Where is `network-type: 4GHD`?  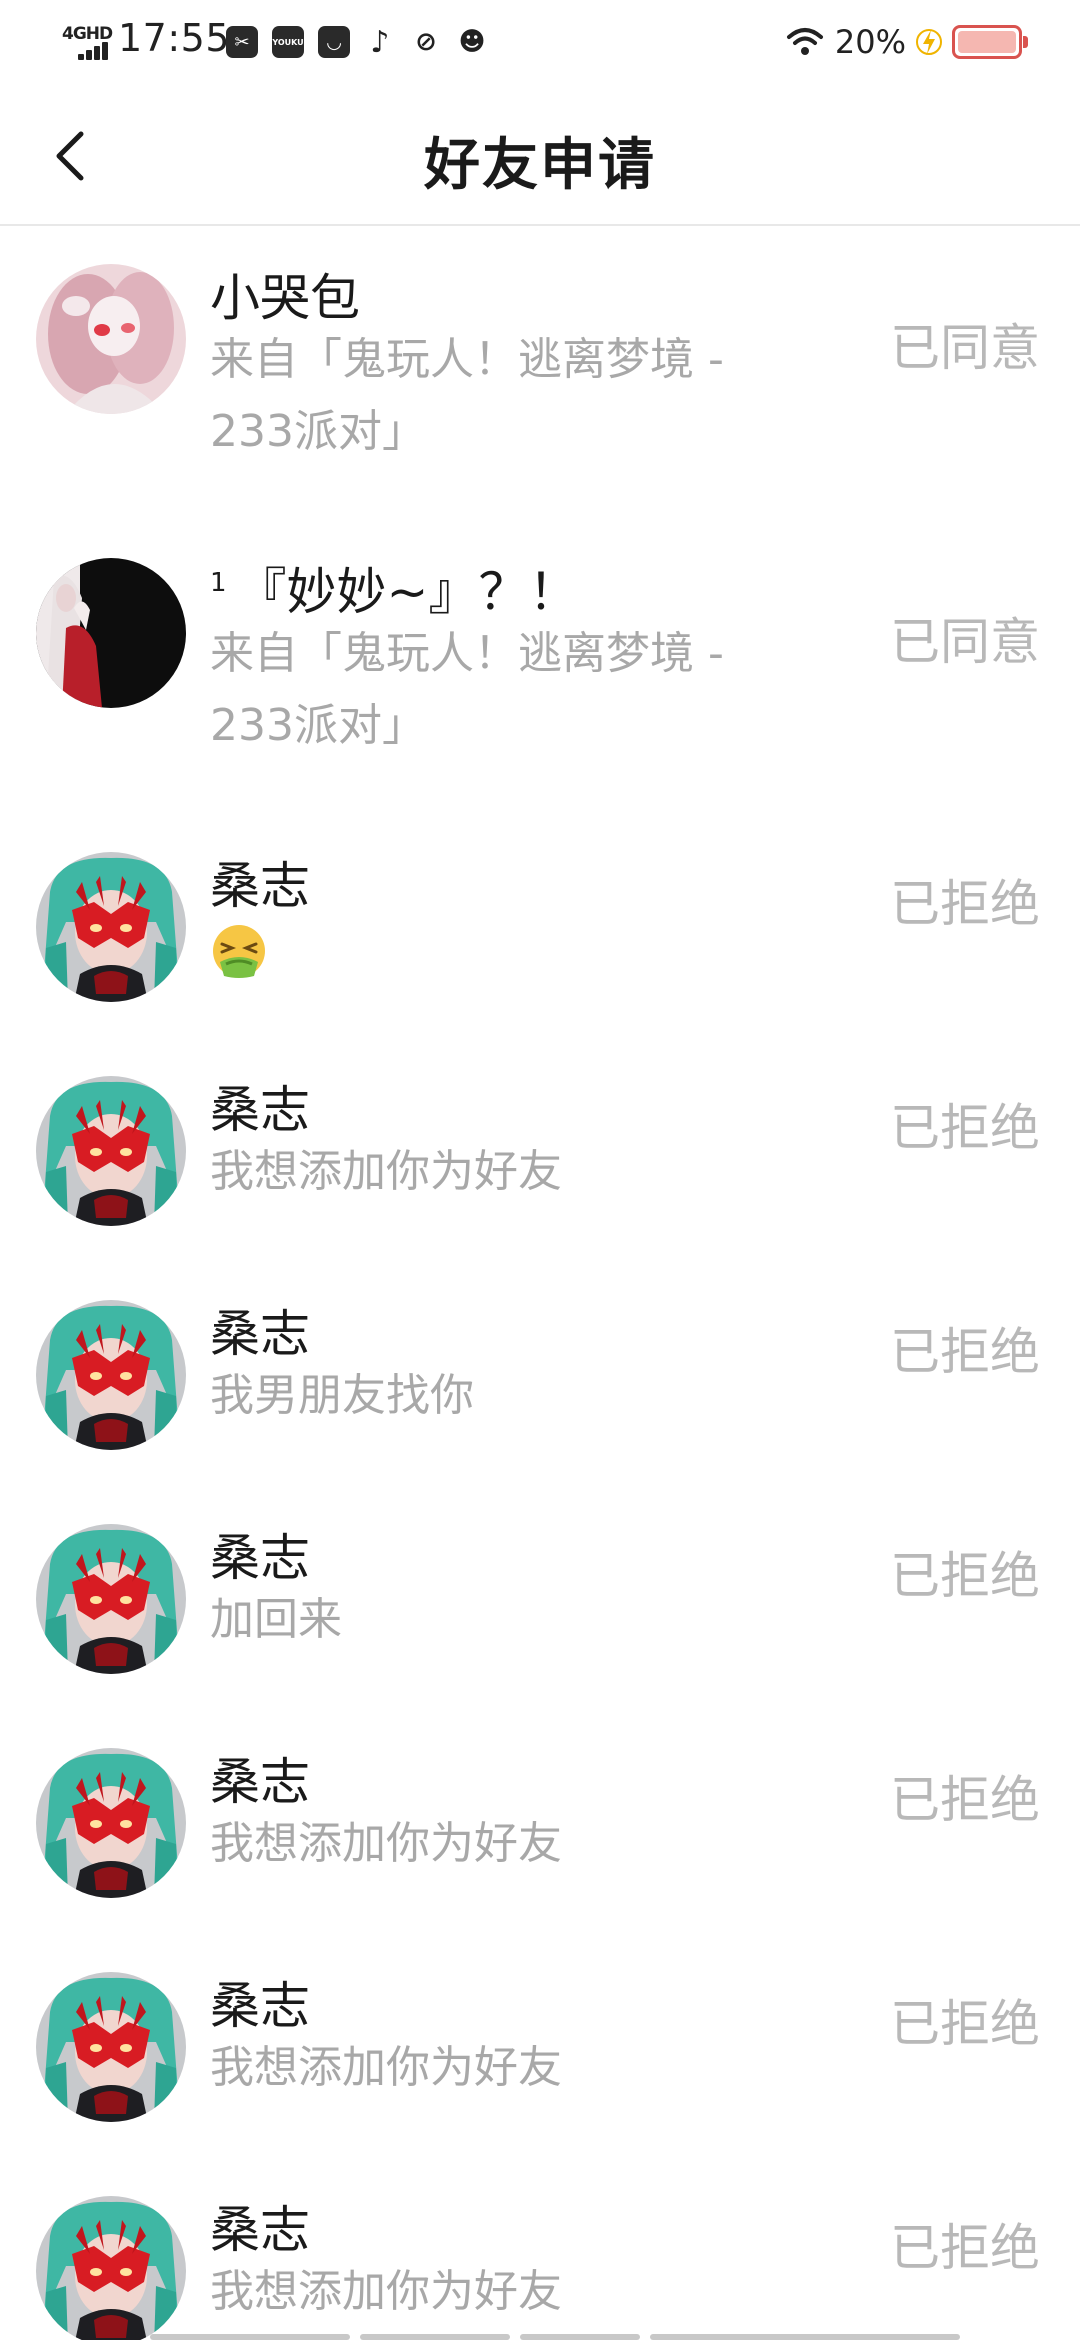 network-type: 4GHD is located at coordinates (87, 34).